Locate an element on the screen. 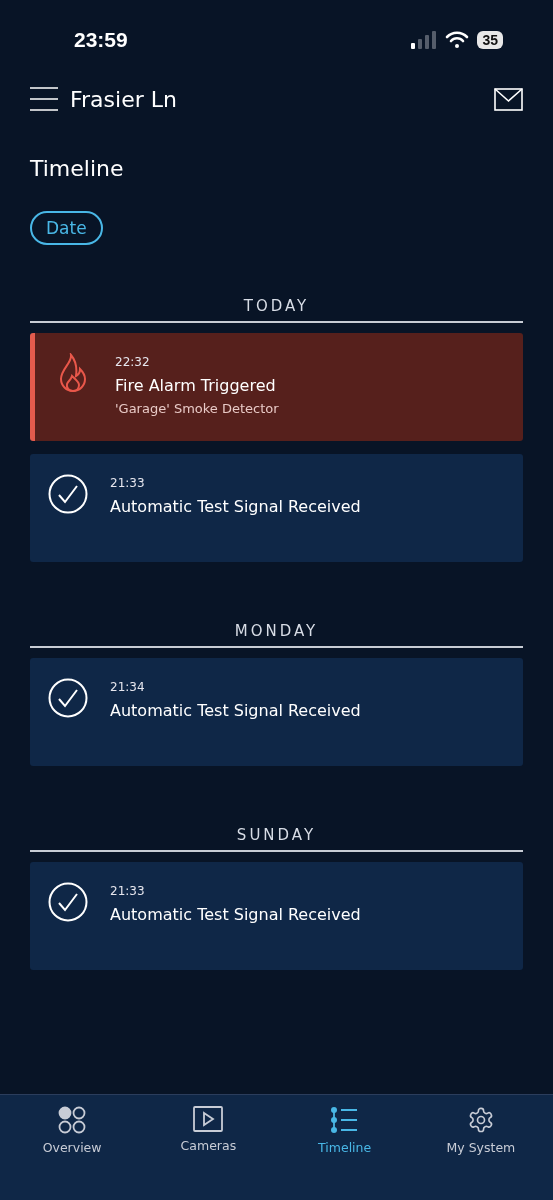 Image resolution: width=553 pixels, height=1200 pixels. tab-item: Cameras is located at coordinates (208, 1147).